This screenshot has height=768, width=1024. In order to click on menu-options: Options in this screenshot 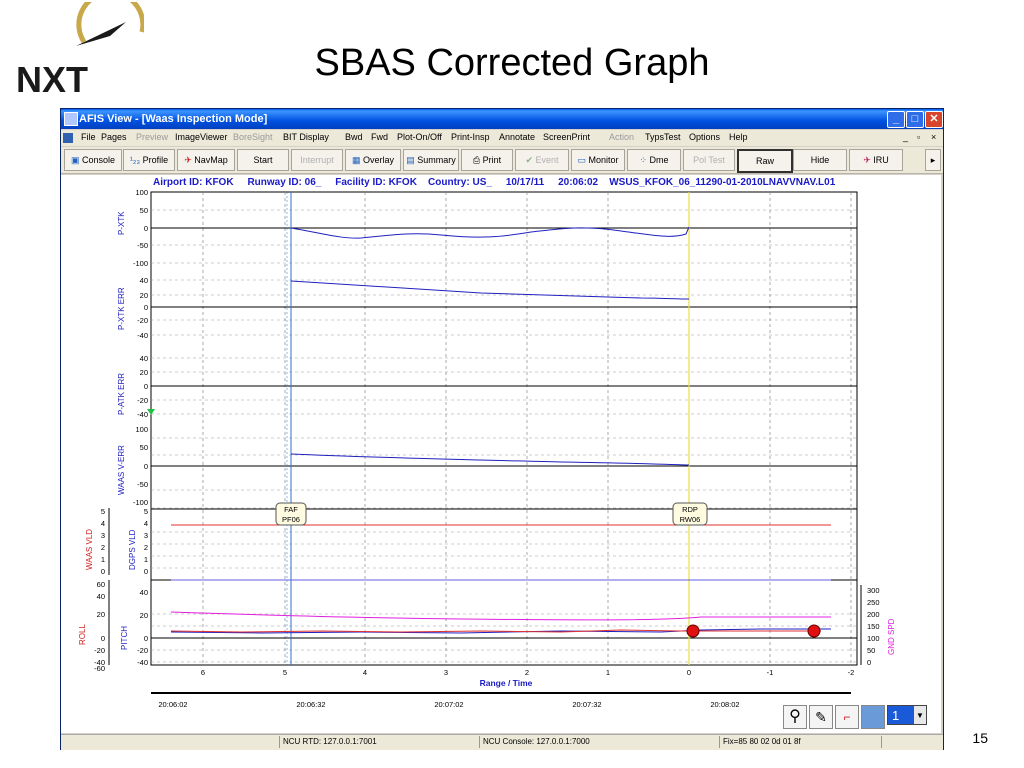, I will do `click(704, 137)`.